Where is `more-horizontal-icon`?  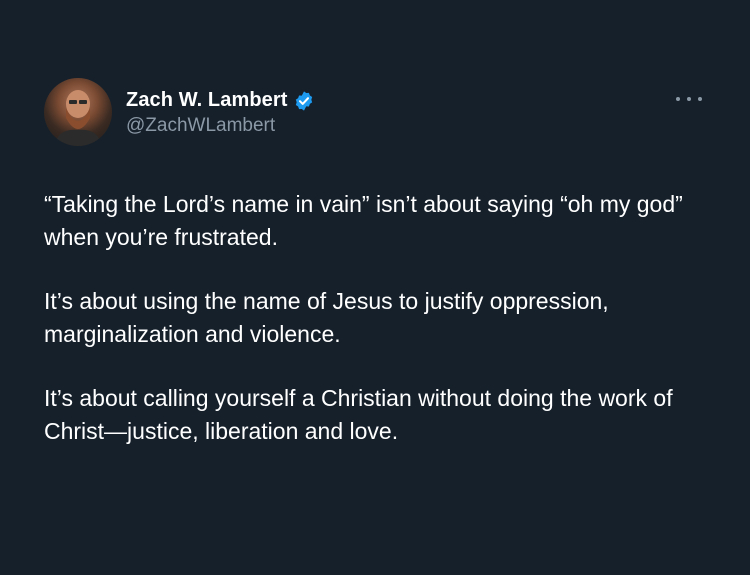
more-horizontal-icon is located at coordinates (689, 99).